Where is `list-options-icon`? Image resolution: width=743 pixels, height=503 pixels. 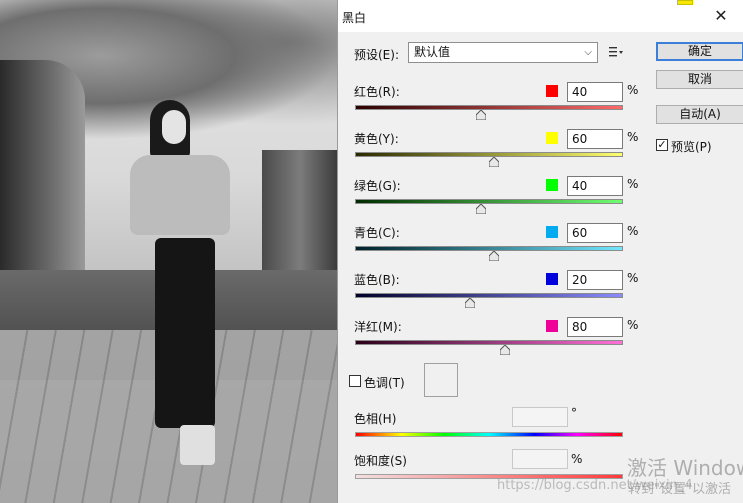 list-options-icon is located at coordinates (616, 52).